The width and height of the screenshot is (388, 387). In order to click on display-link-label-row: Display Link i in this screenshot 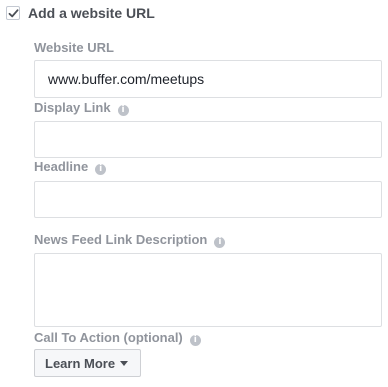, I will do `click(81, 108)`.